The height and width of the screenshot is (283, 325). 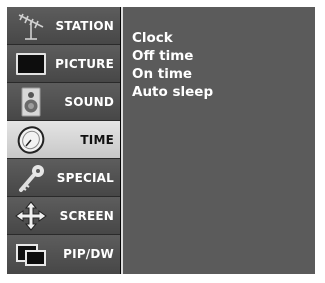 I want to click on menu-item-sound: SOUND, so click(x=63, y=102).